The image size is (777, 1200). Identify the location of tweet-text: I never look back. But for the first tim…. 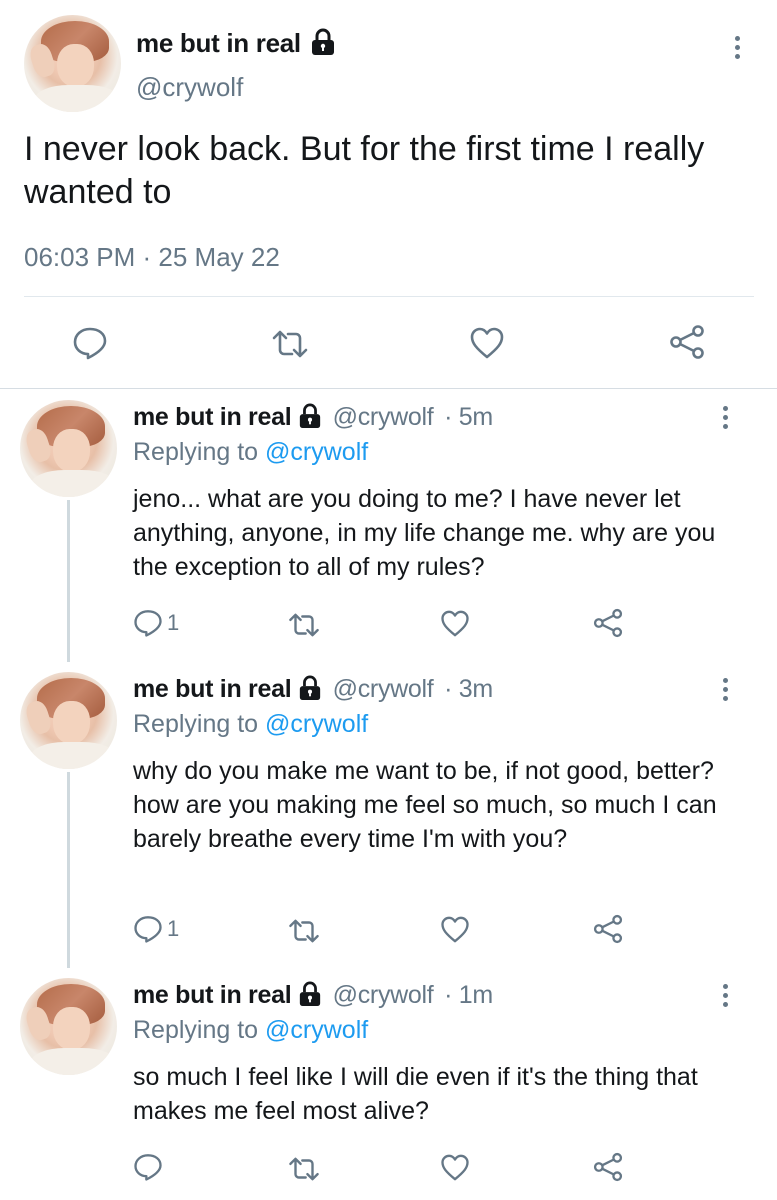
(364, 170).